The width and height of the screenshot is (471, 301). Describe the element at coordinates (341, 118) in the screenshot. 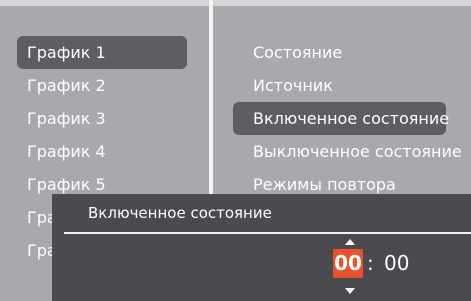

I see `menu-item-on-state: Включенное состояние` at that location.